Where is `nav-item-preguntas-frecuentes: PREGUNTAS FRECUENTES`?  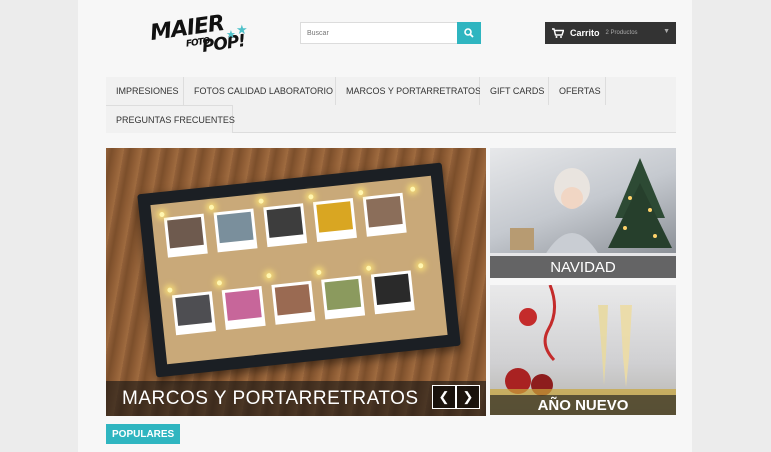 nav-item-preguntas-frecuentes: PREGUNTAS FRECUENTES is located at coordinates (170, 119).